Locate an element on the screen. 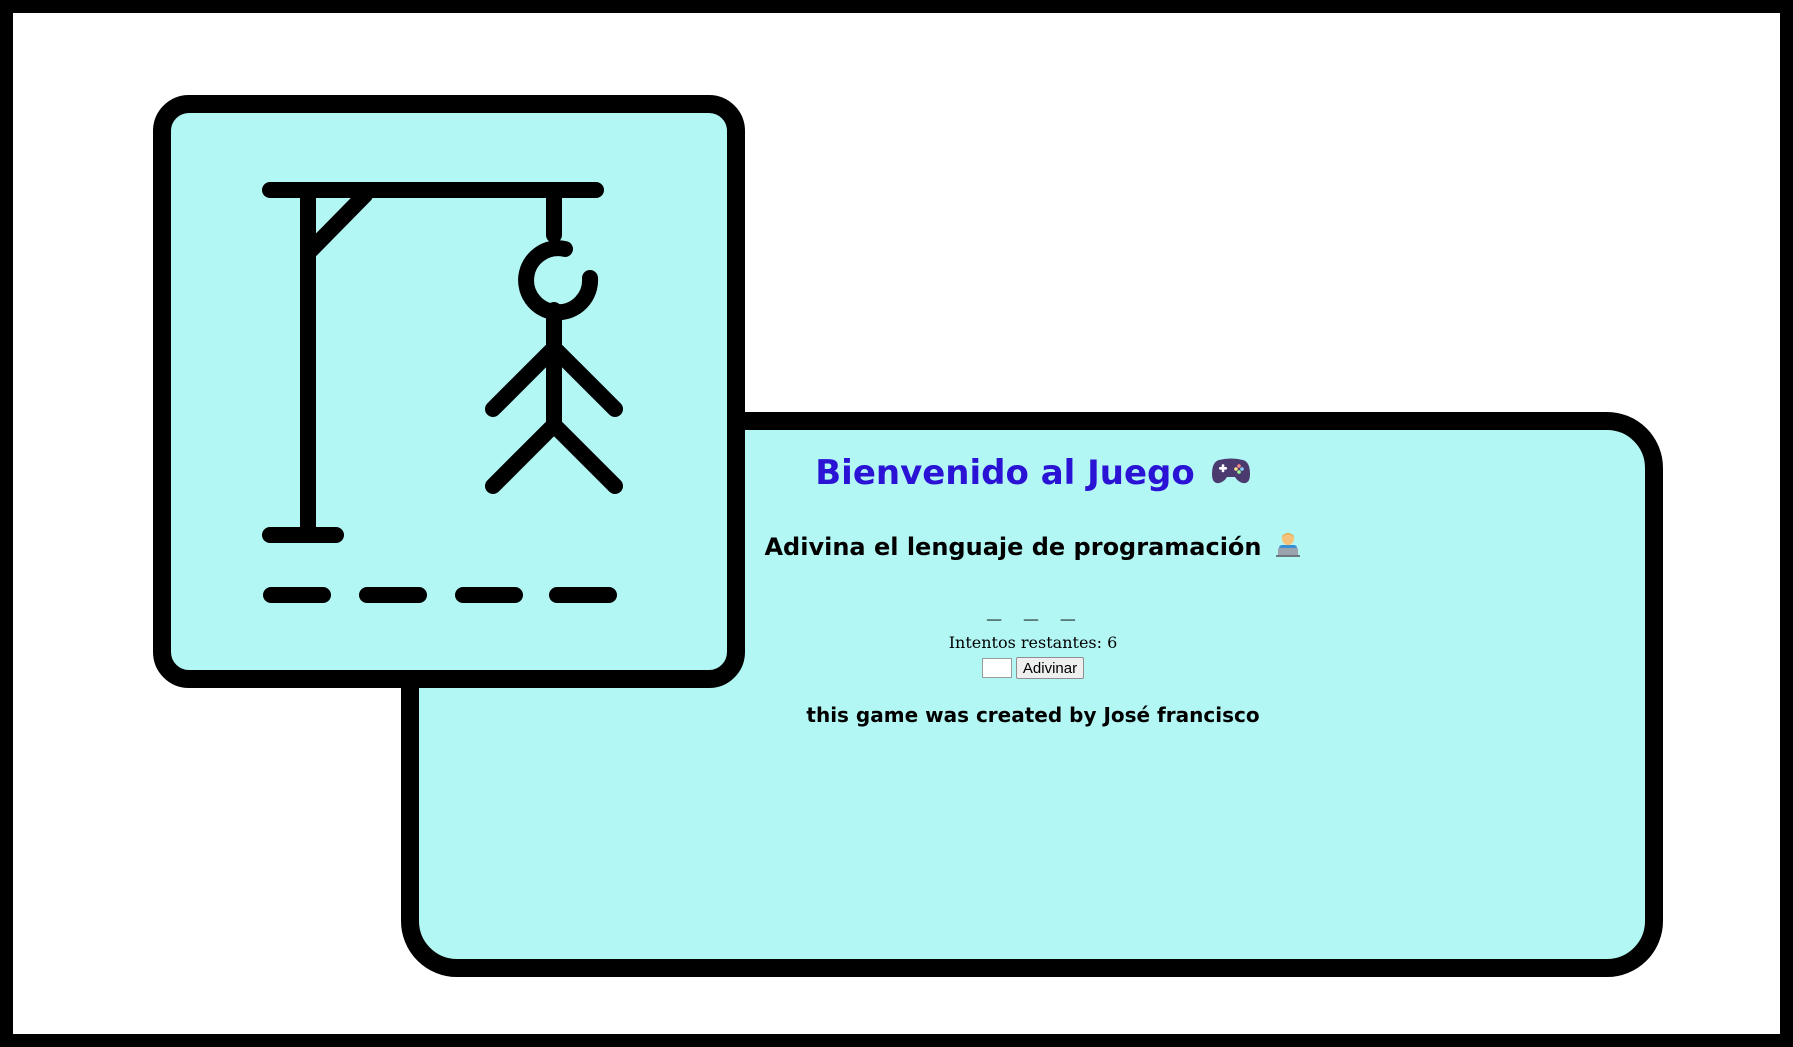 This screenshot has height=1047, width=1793. title-text: Bienvenido al Juego is located at coordinates (1005, 473).